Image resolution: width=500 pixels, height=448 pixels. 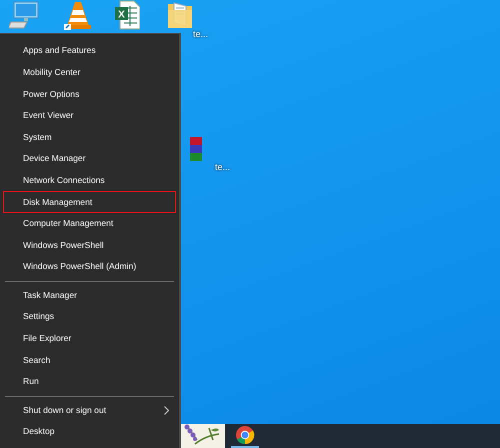 I want to click on menu-item: Mobility Center, so click(x=89, y=73).